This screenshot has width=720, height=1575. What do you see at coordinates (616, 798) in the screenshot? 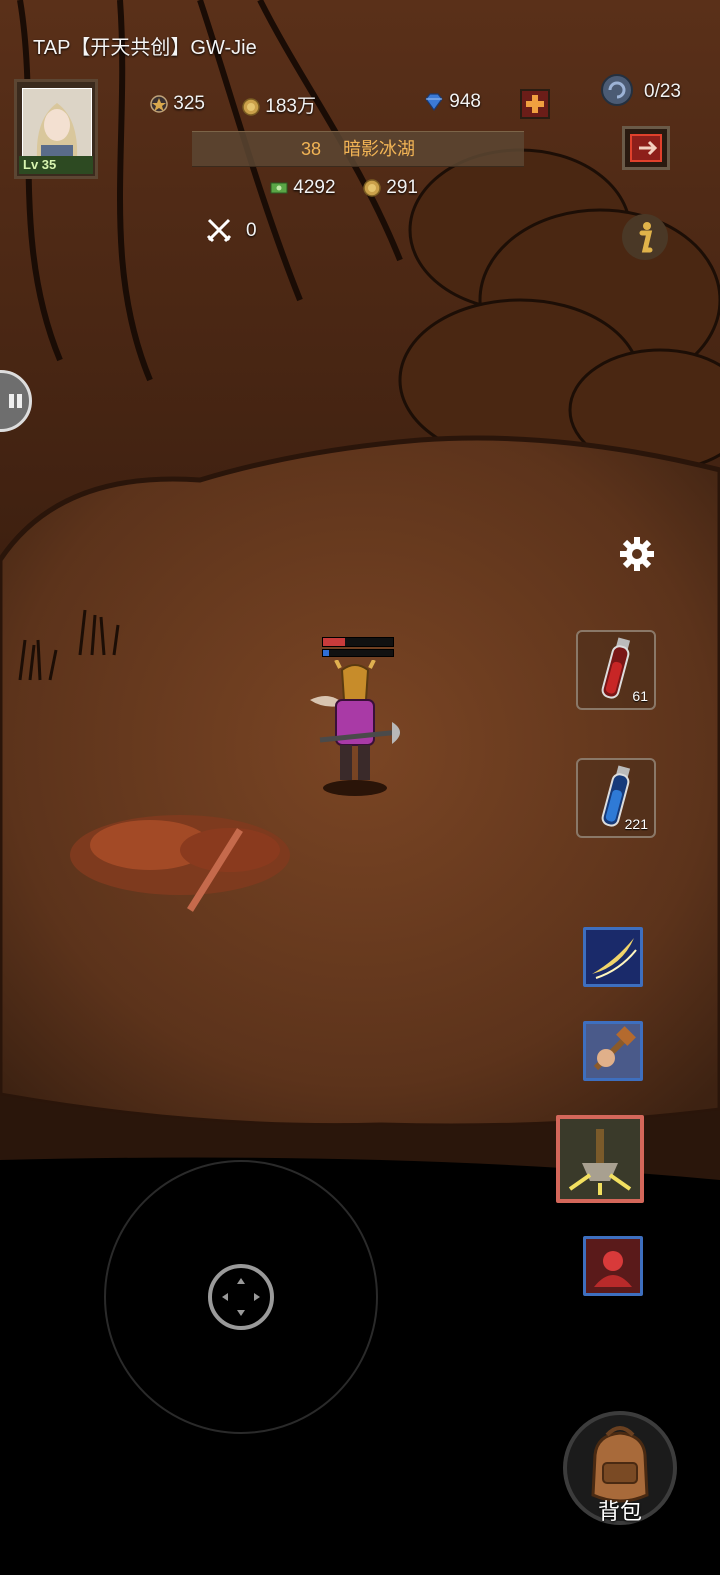
I see `blue-potion-slot: 221` at bounding box center [616, 798].